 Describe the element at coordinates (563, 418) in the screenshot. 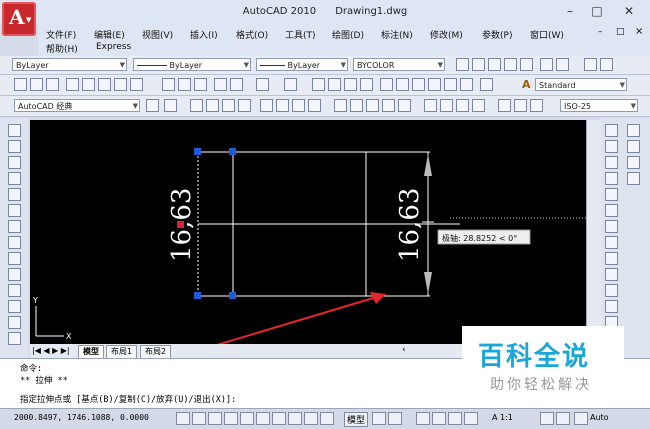

I see `auto-scale-icon` at that location.